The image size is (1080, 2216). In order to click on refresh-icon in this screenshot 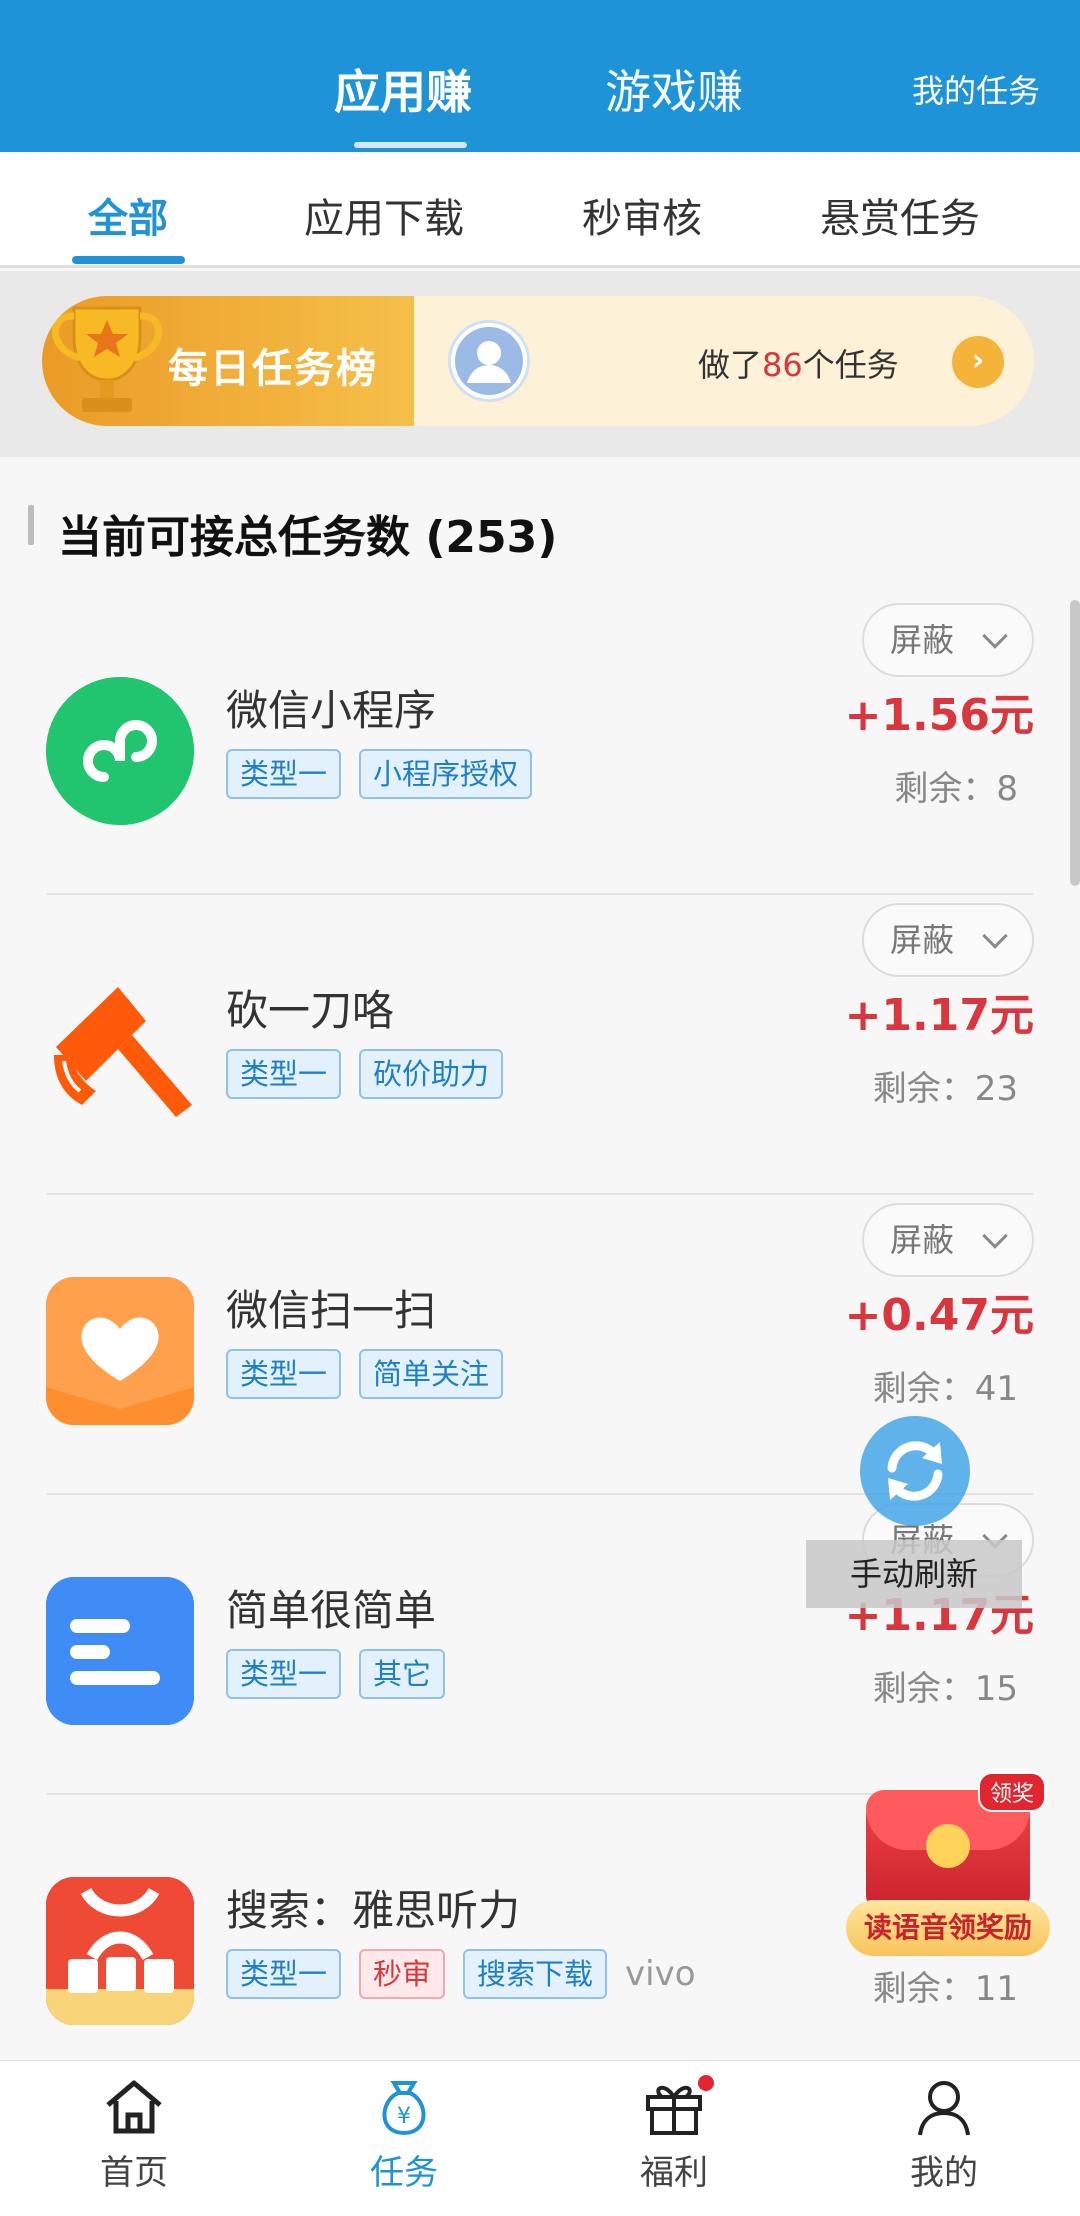, I will do `click(915, 1471)`.